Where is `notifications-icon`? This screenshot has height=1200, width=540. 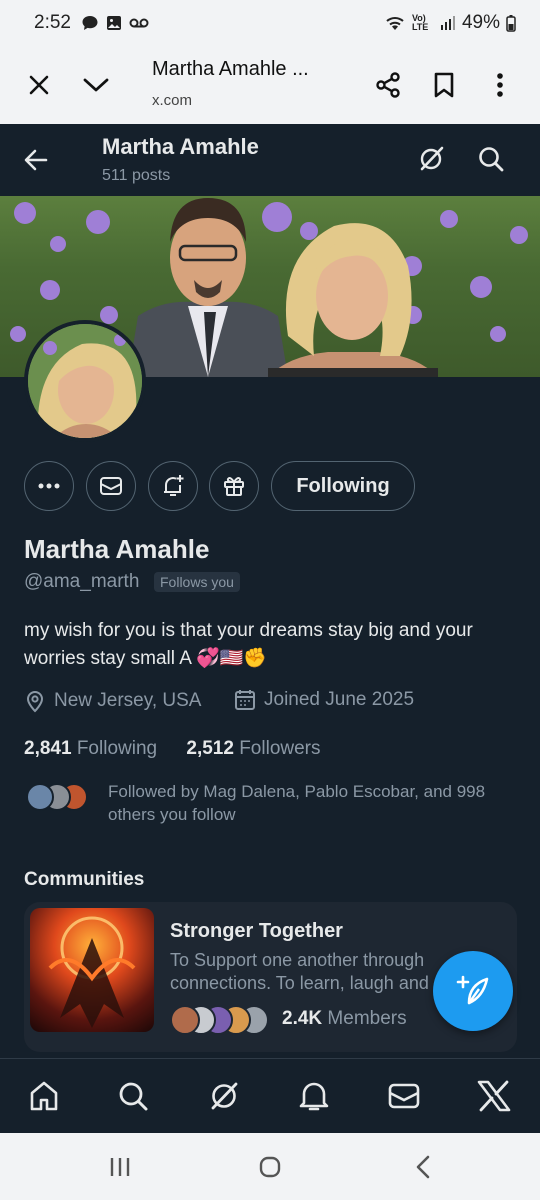 notifications-icon is located at coordinates (314, 1096).